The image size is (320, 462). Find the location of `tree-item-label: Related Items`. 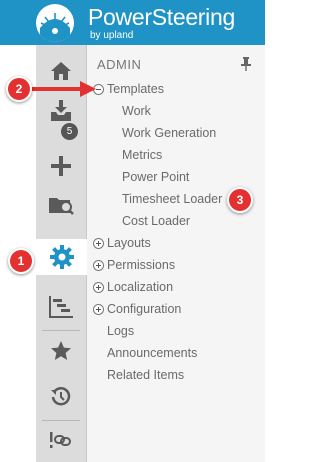

tree-item-label: Related Items is located at coordinates (146, 375).